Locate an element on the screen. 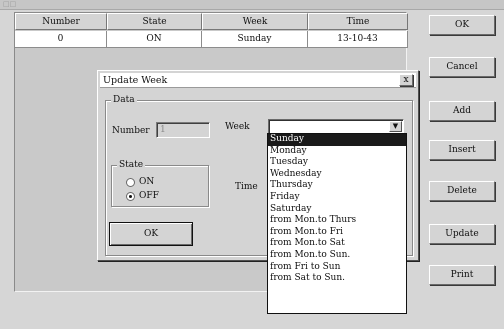 This screenshot has width=504, height=329. column-header-time: Time is located at coordinates (358, 21).